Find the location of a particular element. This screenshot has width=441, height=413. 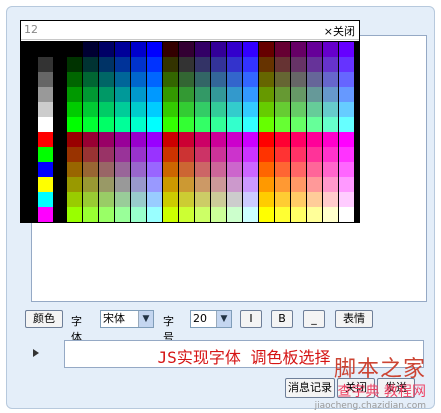

palette-close-button: ×关闭 is located at coordinates (339, 31).